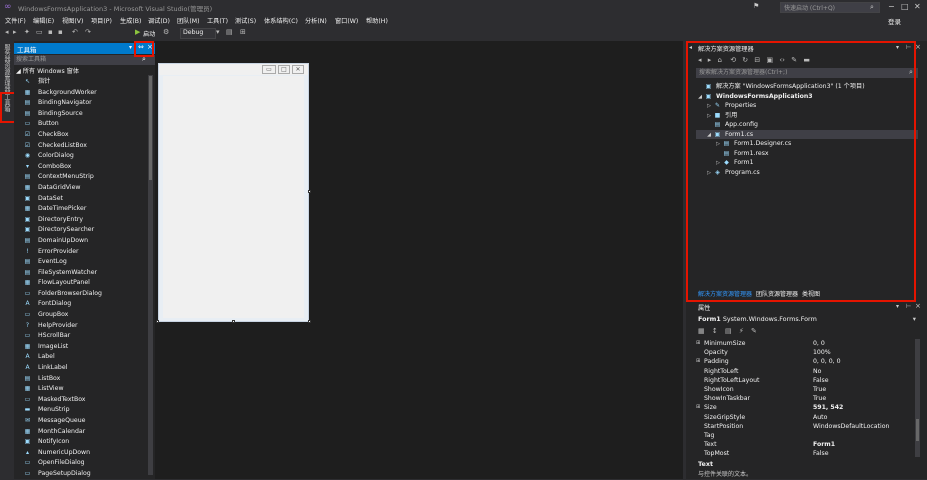 This screenshot has height=480, width=927. What do you see at coordinates (81, 304) in the screenshot?
I see `toolbox-item: A FontDialog` at bounding box center [81, 304].